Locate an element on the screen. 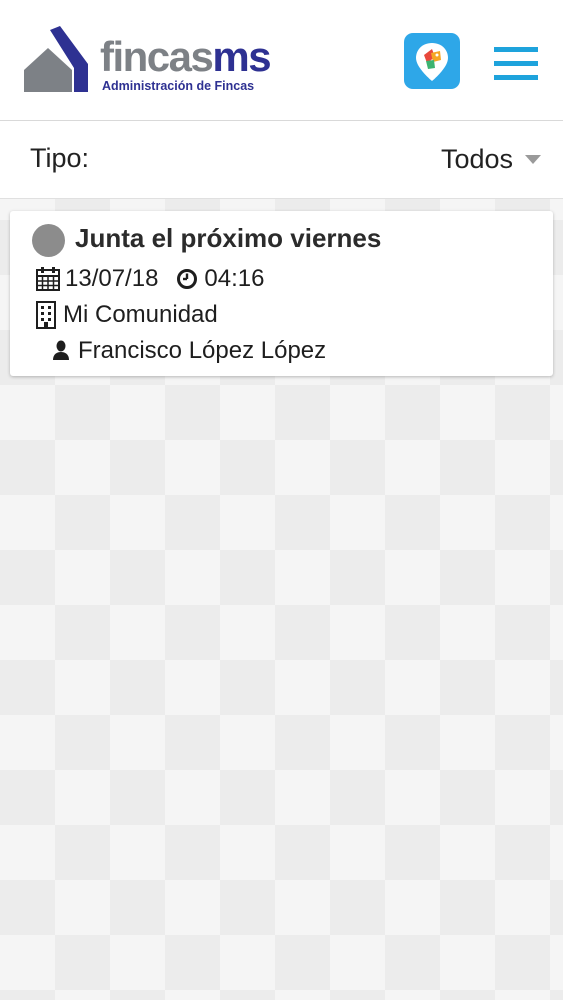 This screenshot has width=563, height=1000. type-filter-label: Tipo: is located at coordinates (60, 158).